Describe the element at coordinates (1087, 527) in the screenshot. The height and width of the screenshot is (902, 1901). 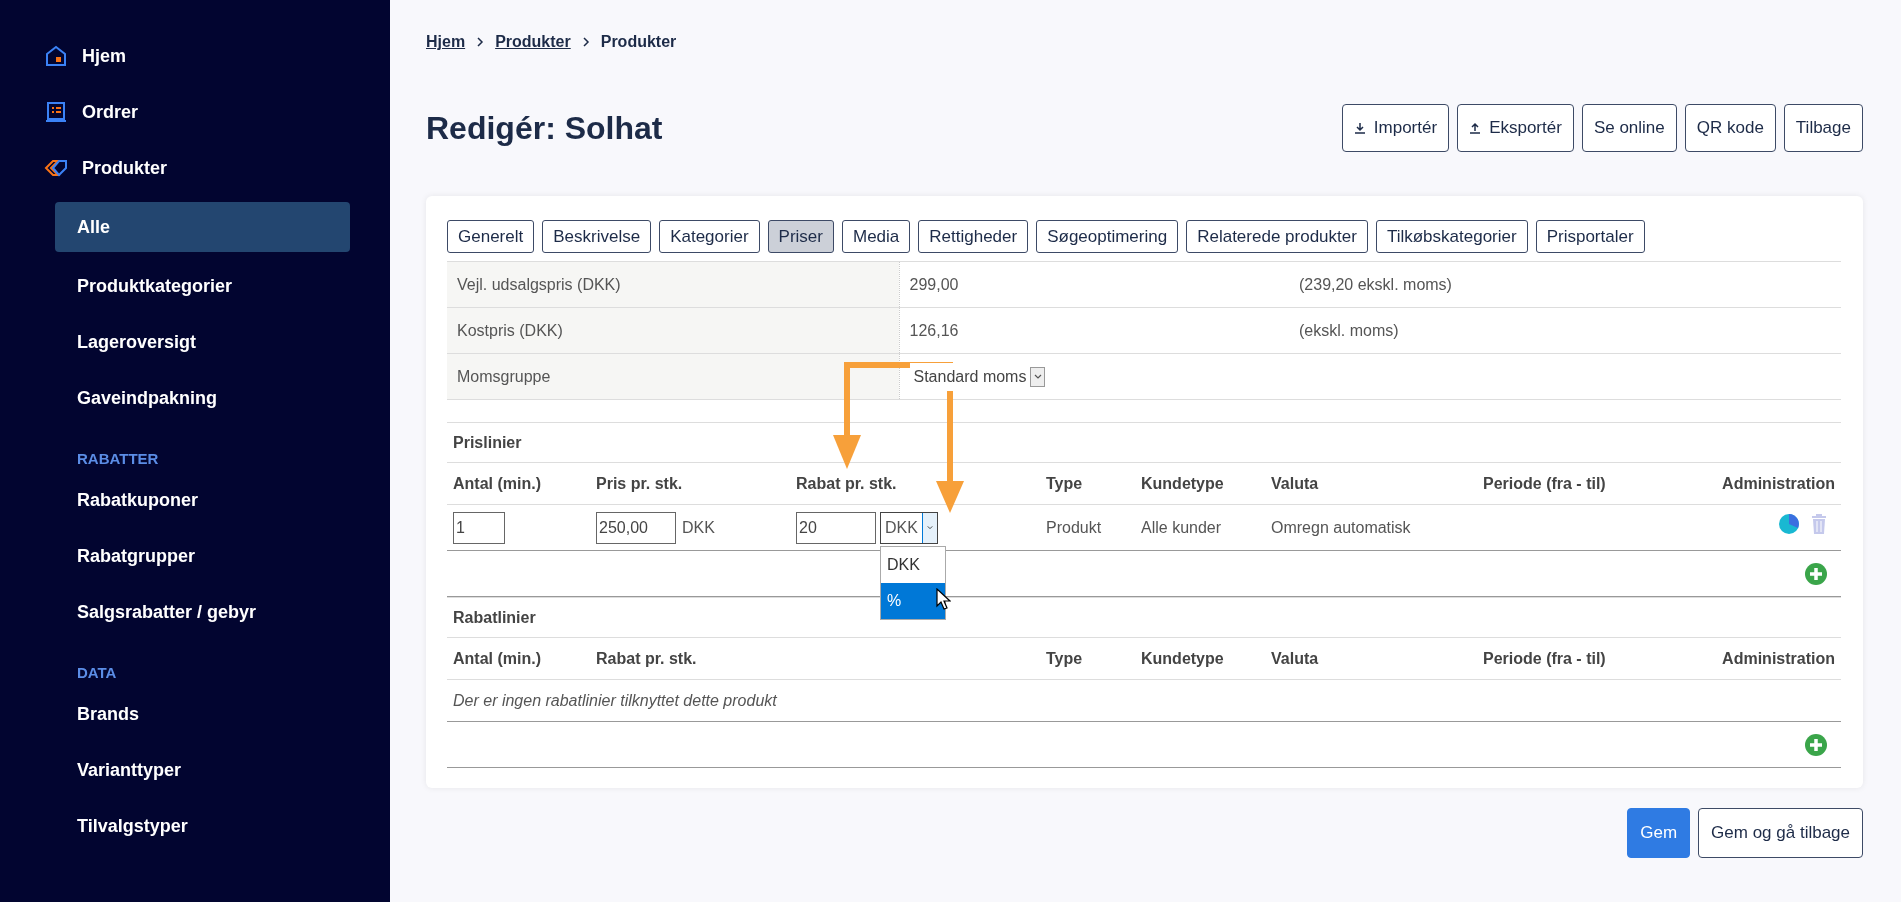
I see `table-cell: Produkt` at that location.